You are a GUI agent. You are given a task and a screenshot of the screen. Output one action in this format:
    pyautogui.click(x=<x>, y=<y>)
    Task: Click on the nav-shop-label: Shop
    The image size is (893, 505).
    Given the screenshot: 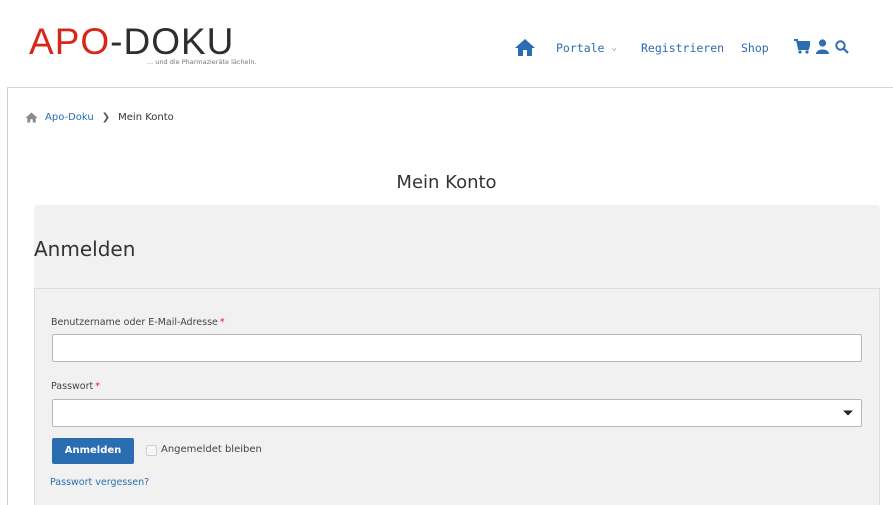 What is the action you would take?
    pyautogui.click(x=755, y=48)
    